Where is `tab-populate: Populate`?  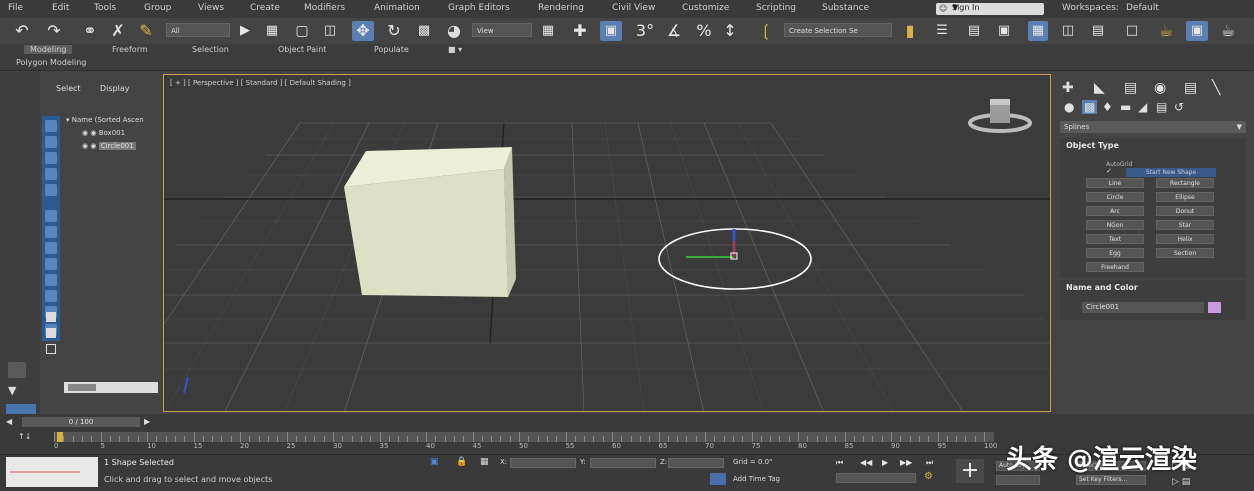 tab-populate: Populate is located at coordinates (391, 49).